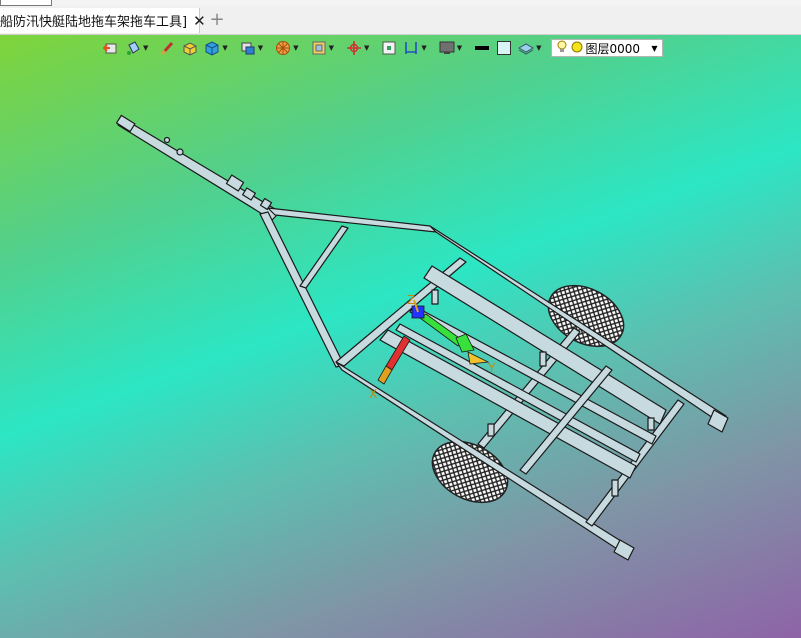 The height and width of the screenshot is (638, 801). Describe the element at coordinates (613, 48) in the screenshot. I see `layer-value: 图层0000` at that location.